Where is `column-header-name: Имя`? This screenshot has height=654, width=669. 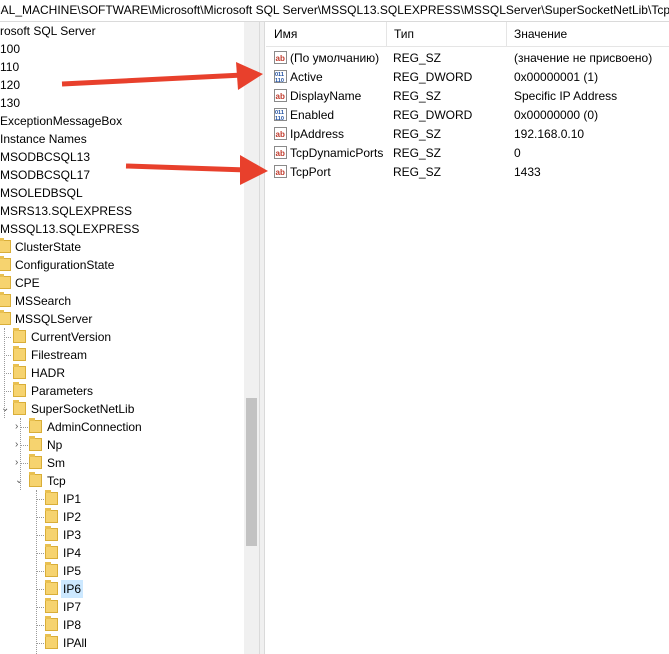 column-header-name: Имя is located at coordinates (285, 34).